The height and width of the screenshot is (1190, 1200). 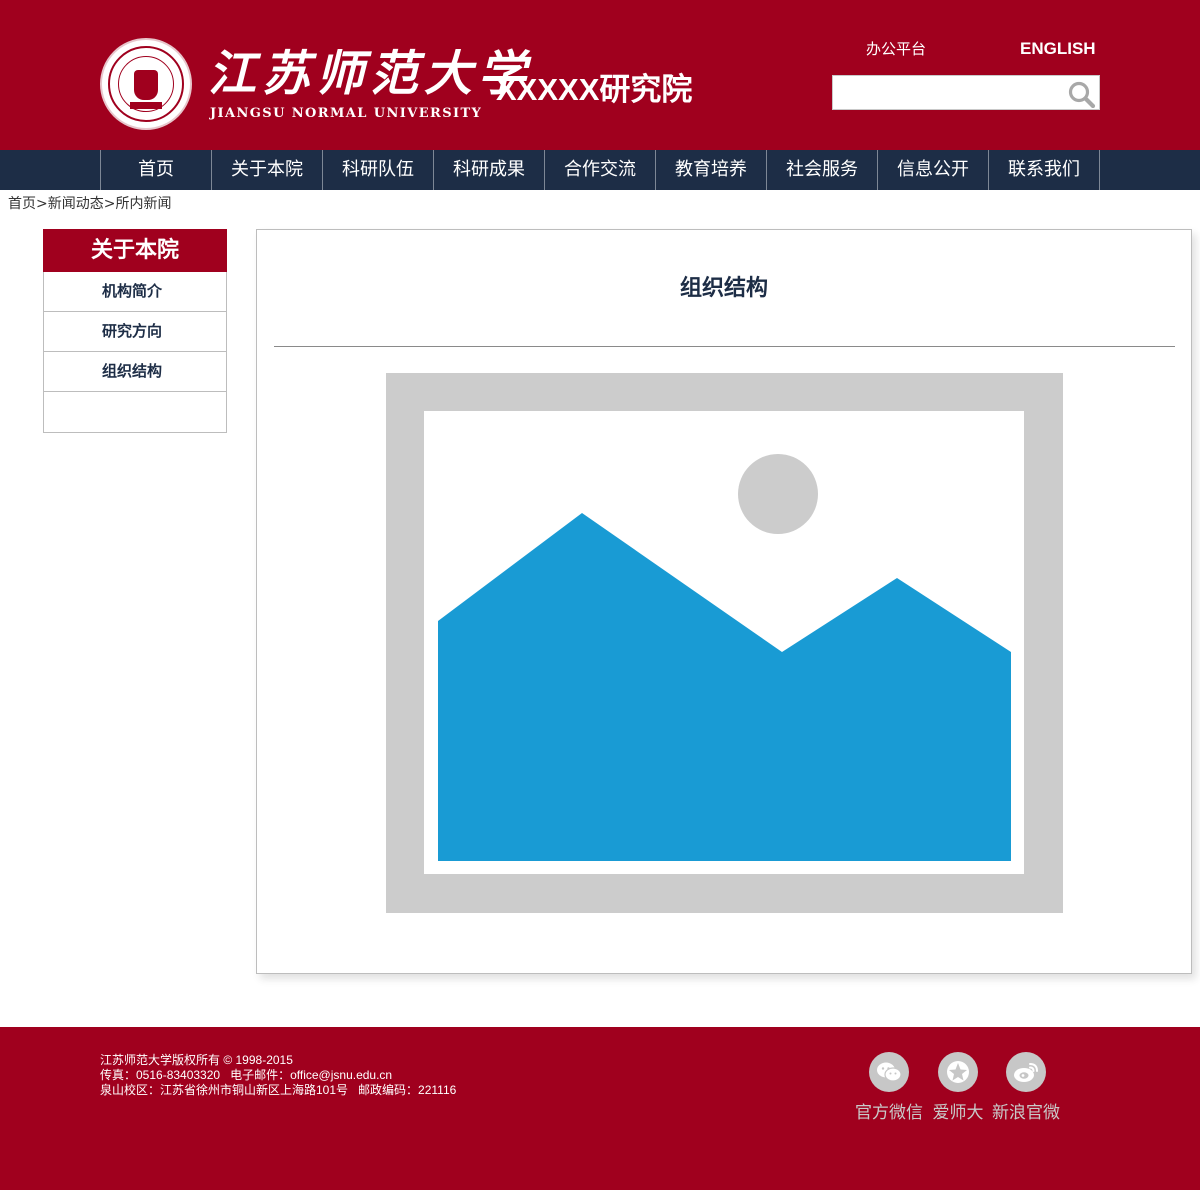 What do you see at coordinates (89, 204) in the screenshot?
I see `breadcrumb: 首页>新闻动态>所内新闻` at bounding box center [89, 204].